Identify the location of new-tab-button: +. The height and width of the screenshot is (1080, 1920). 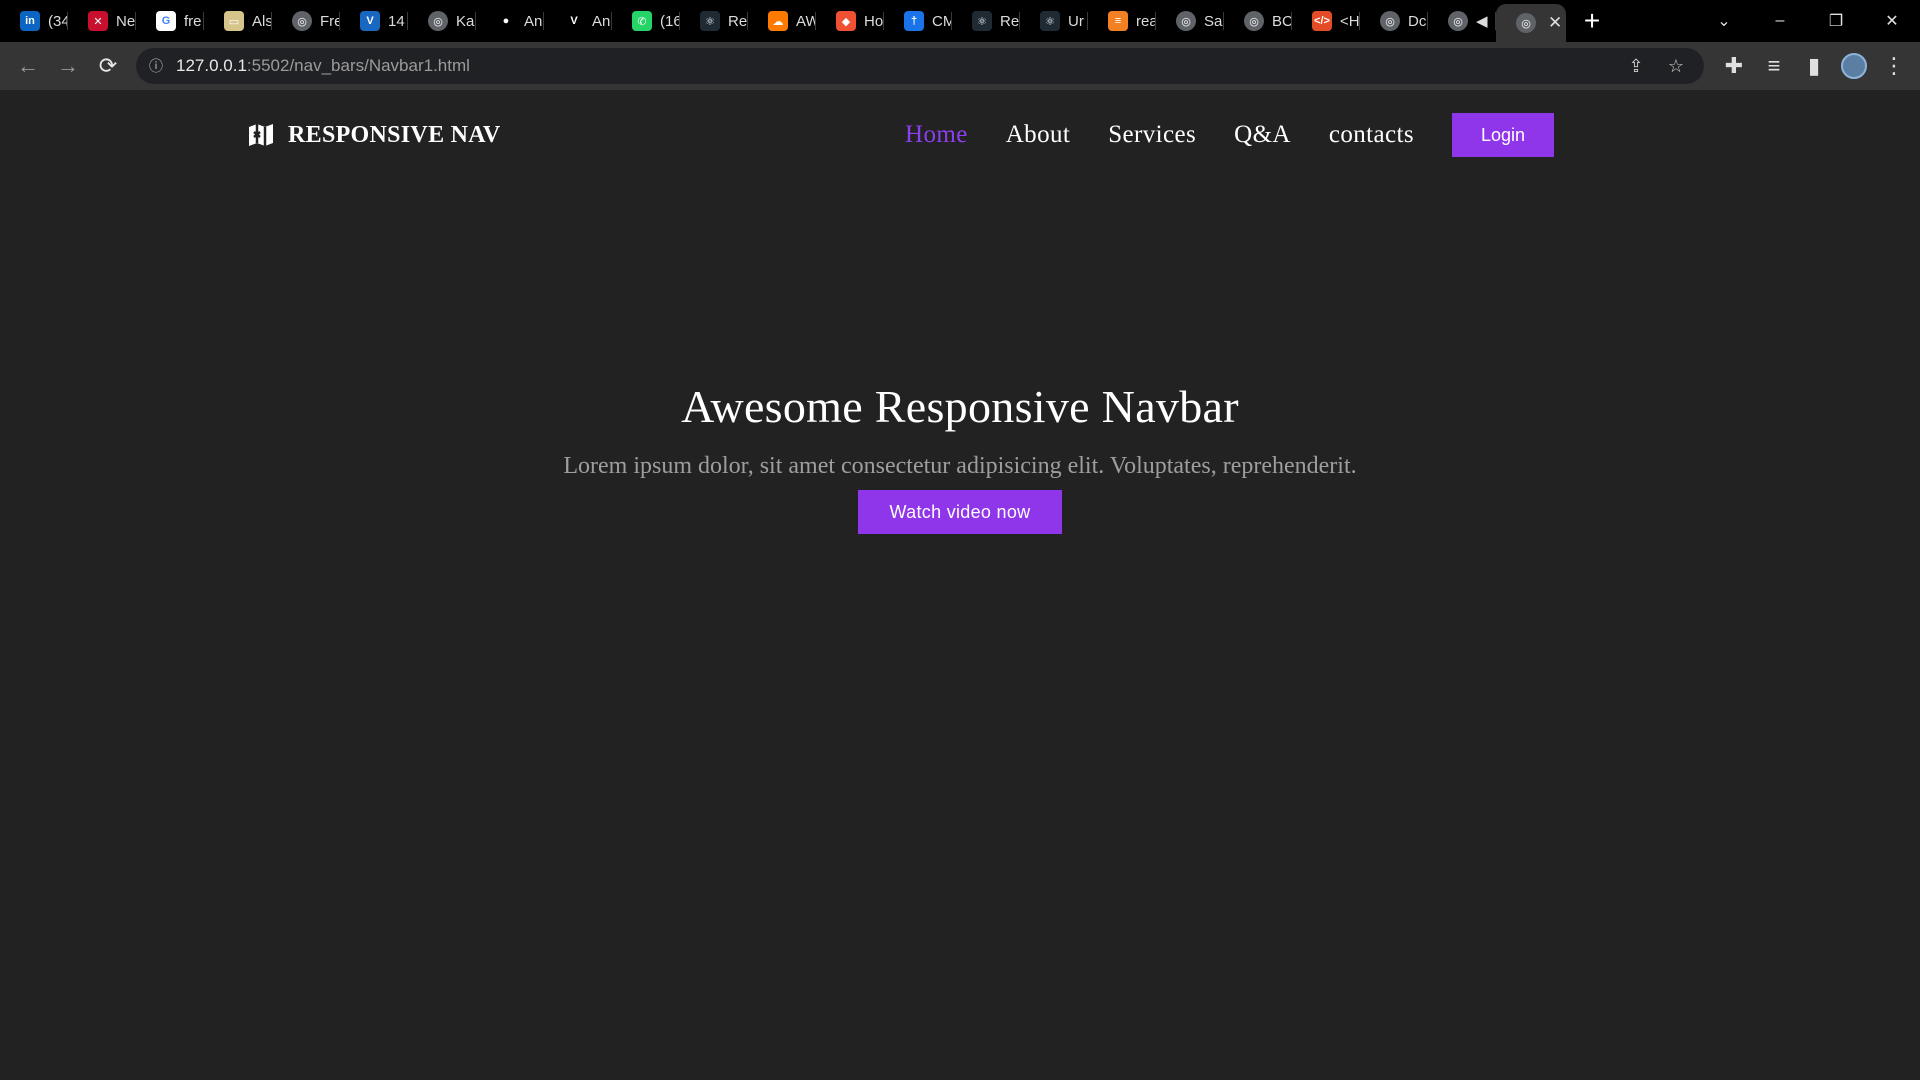
(1592, 21).